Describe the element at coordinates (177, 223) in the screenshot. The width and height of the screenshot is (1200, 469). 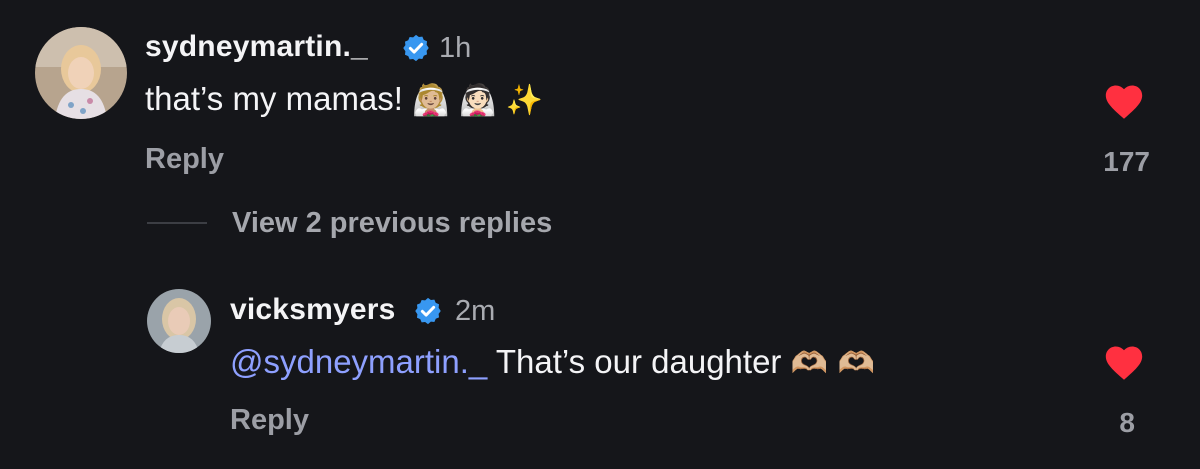
I see `replies-thread-line` at that location.